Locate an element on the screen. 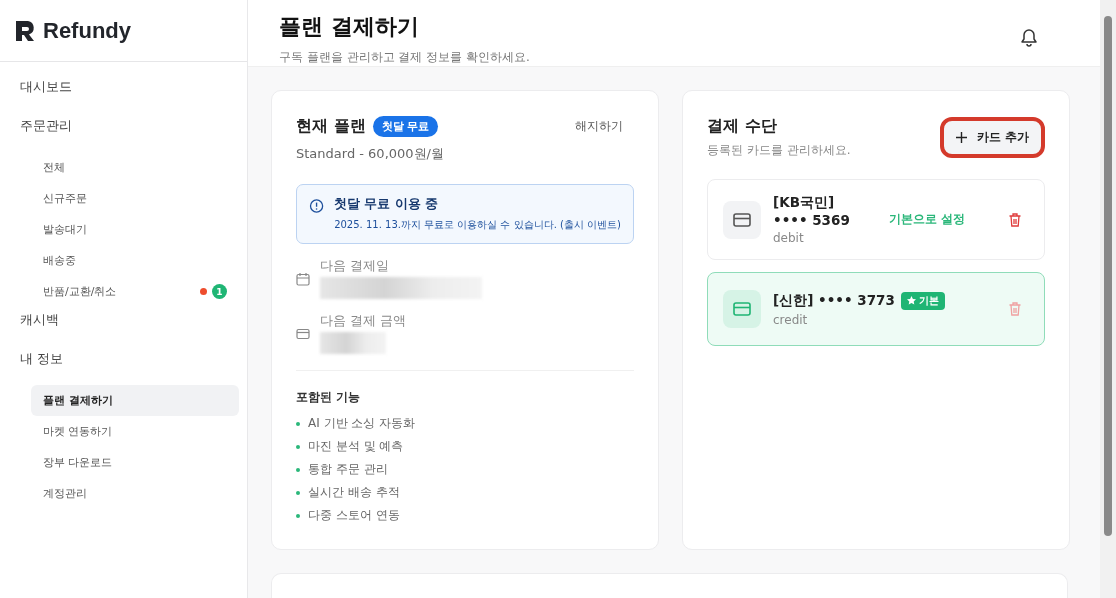  nav-subitem: 반품/교환/취소 1 is located at coordinates (135, 291).